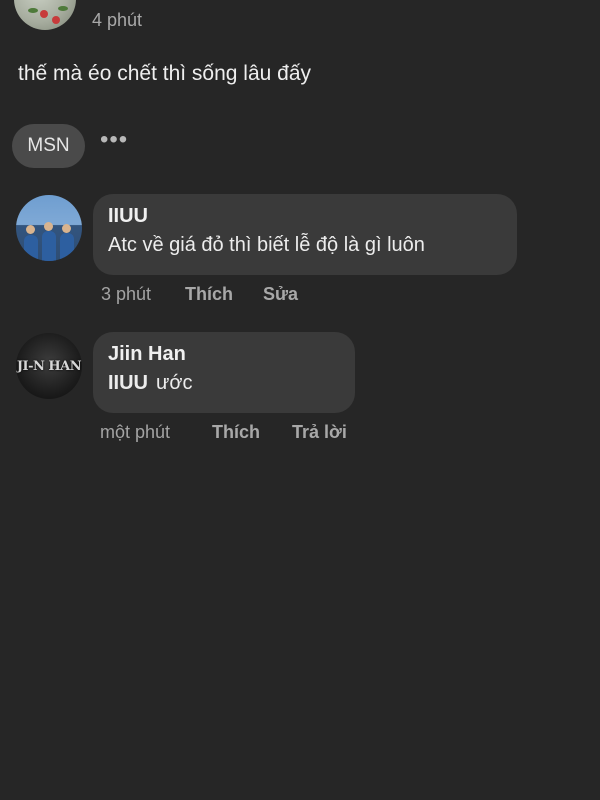 The width and height of the screenshot is (600, 800). What do you see at coordinates (305, 216) in the screenshot?
I see `comment-author: IIUU` at bounding box center [305, 216].